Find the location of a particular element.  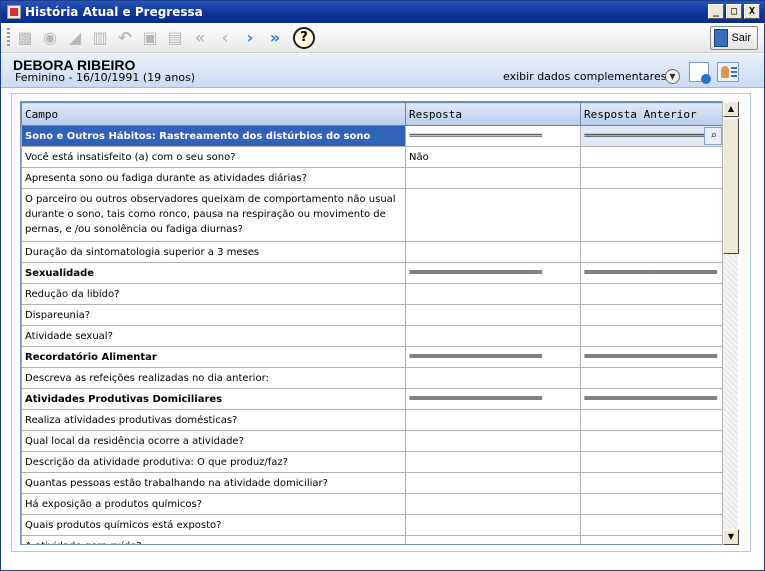

patient-card-icon is located at coordinates (728, 72).